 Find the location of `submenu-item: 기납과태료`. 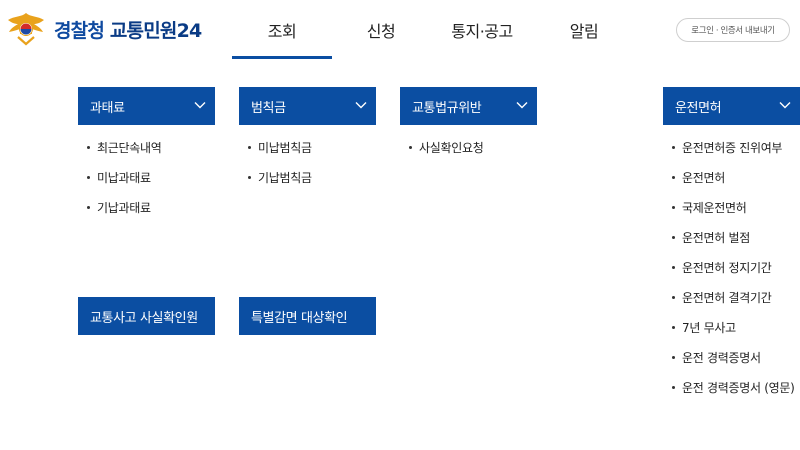

submenu-item: 기납과태료 is located at coordinates (119, 207).